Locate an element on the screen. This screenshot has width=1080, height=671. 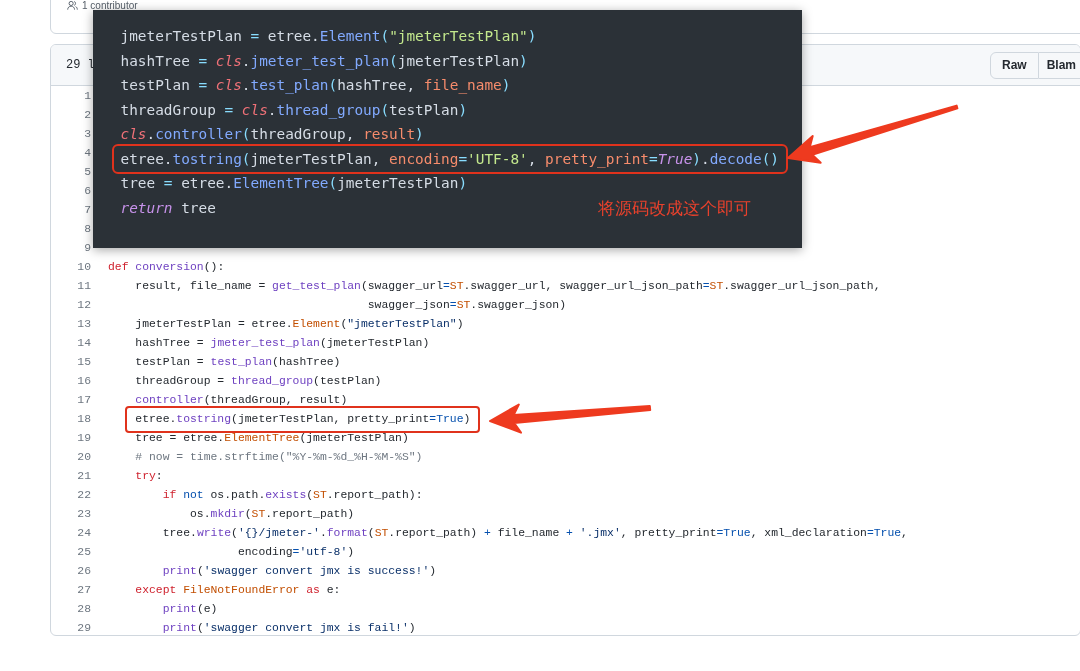
code-line: print('swagger convert jmx is success!') is located at coordinates (299, 571).